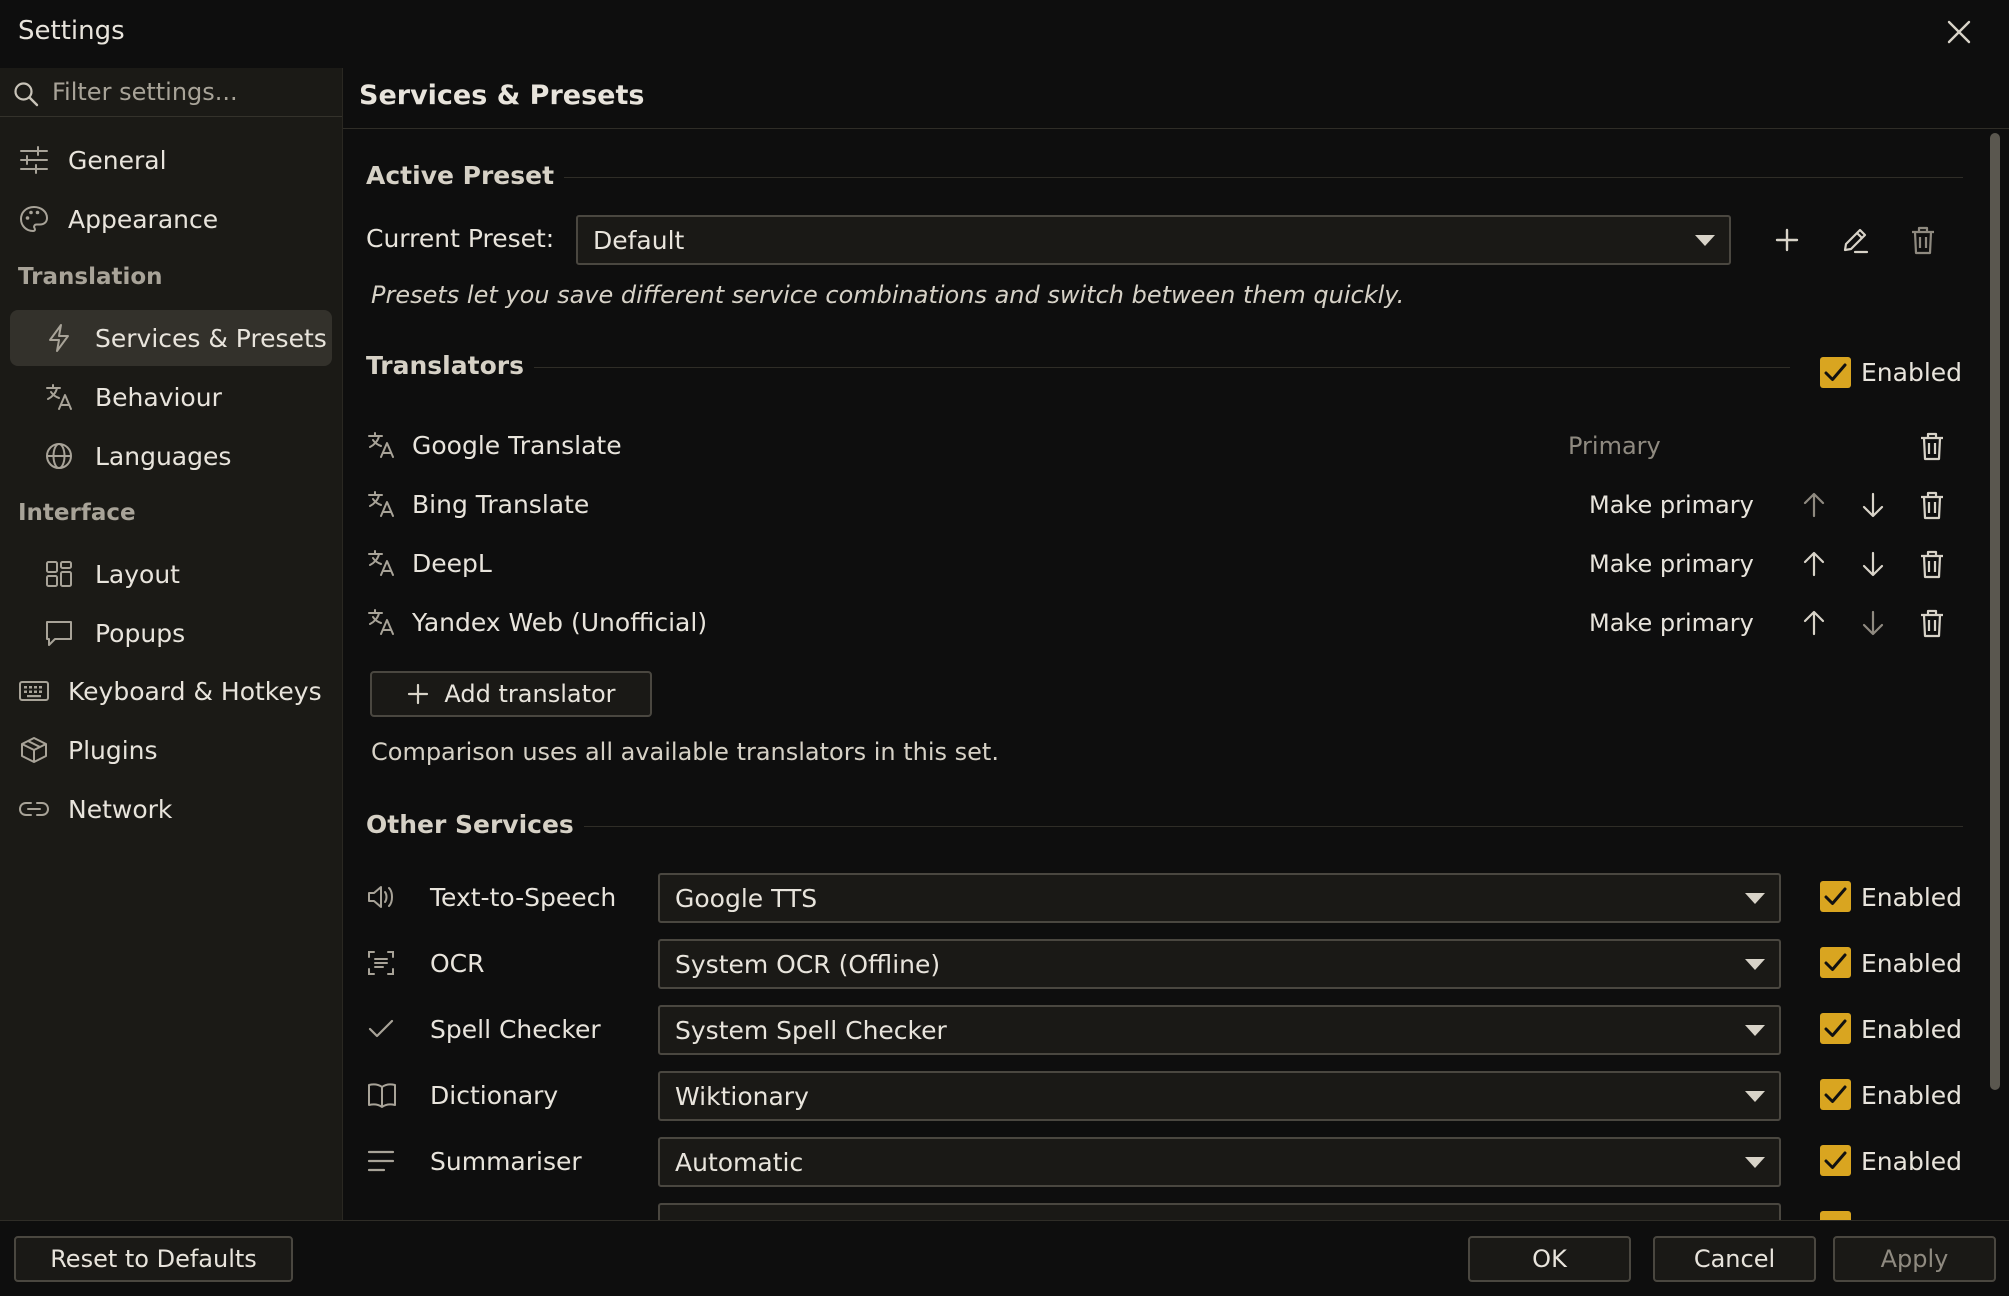 The width and height of the screenshot is (2009, 1296). What do you see at coordinates (140, 633) in the screenshot?
I see `sidebar-item-label: Popups` at bounding box center [140, 633].